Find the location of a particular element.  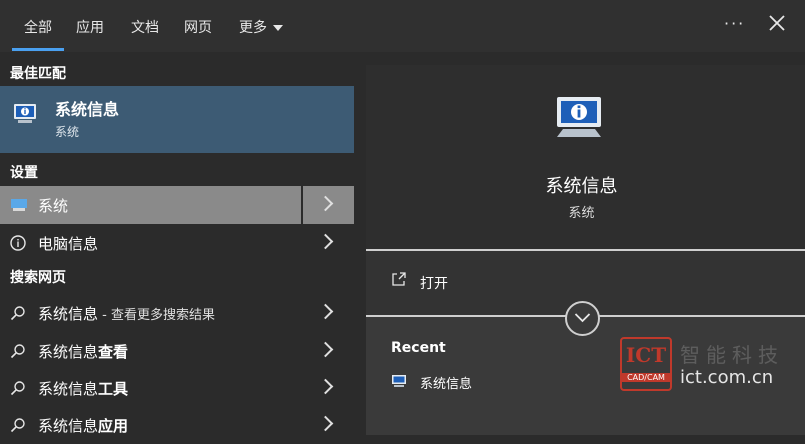

web-result-label: 系统信息 - 查看更多搜索结果 is located at coordinates (126, 313).